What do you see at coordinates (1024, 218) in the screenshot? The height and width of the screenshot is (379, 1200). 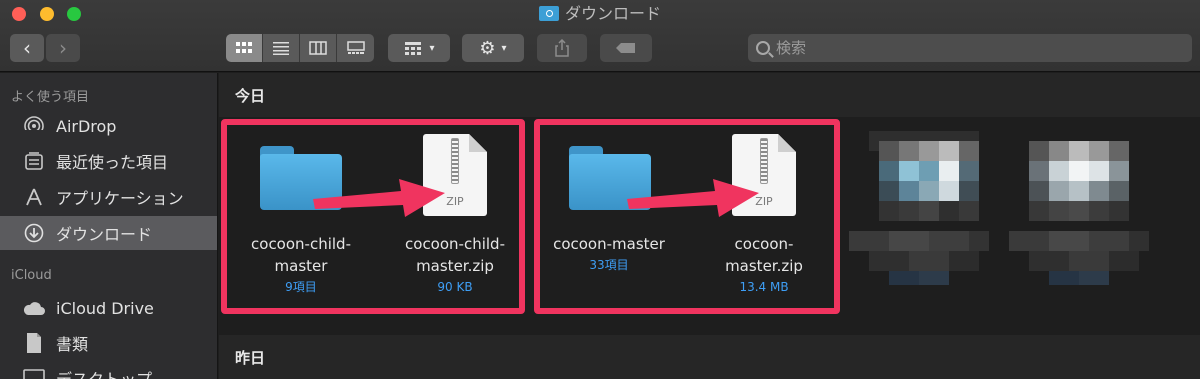 I see `pixelated-file-thumbnail` at bounding box center [1024, 218].